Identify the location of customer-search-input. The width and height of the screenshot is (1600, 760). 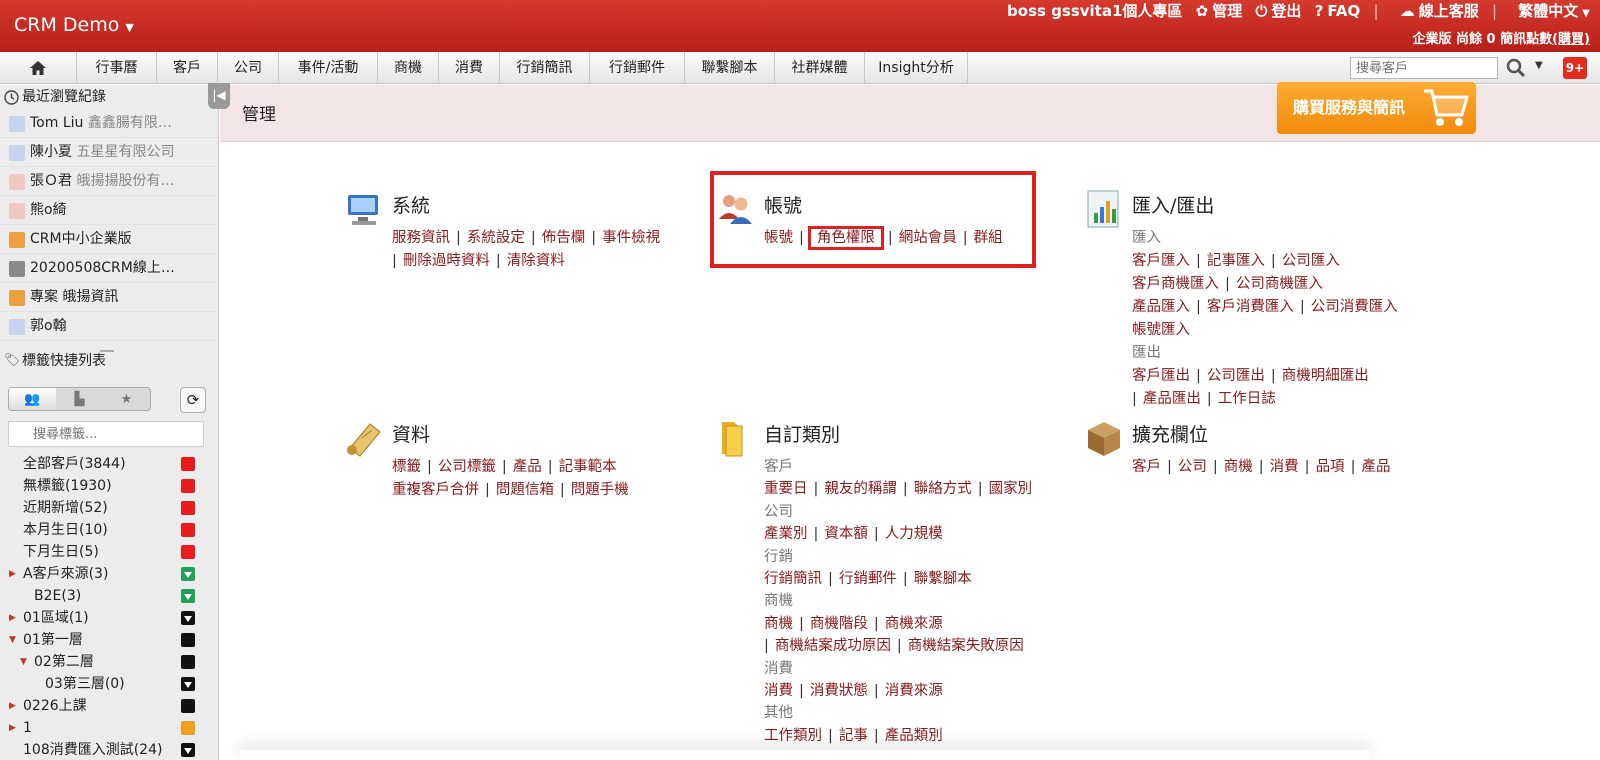
(1424, 68).